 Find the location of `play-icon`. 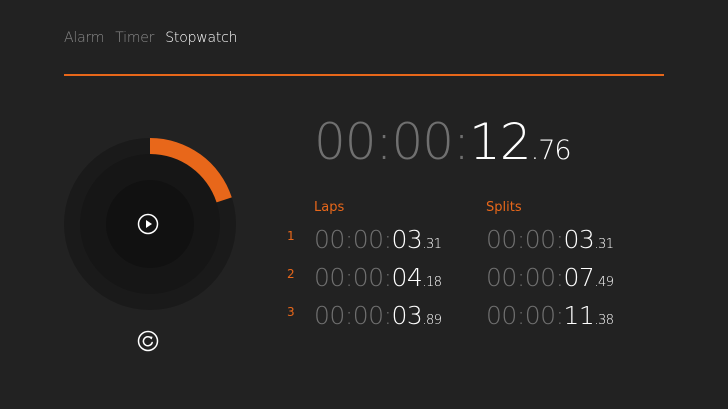

play-icon is located at coordinates (148, 224).